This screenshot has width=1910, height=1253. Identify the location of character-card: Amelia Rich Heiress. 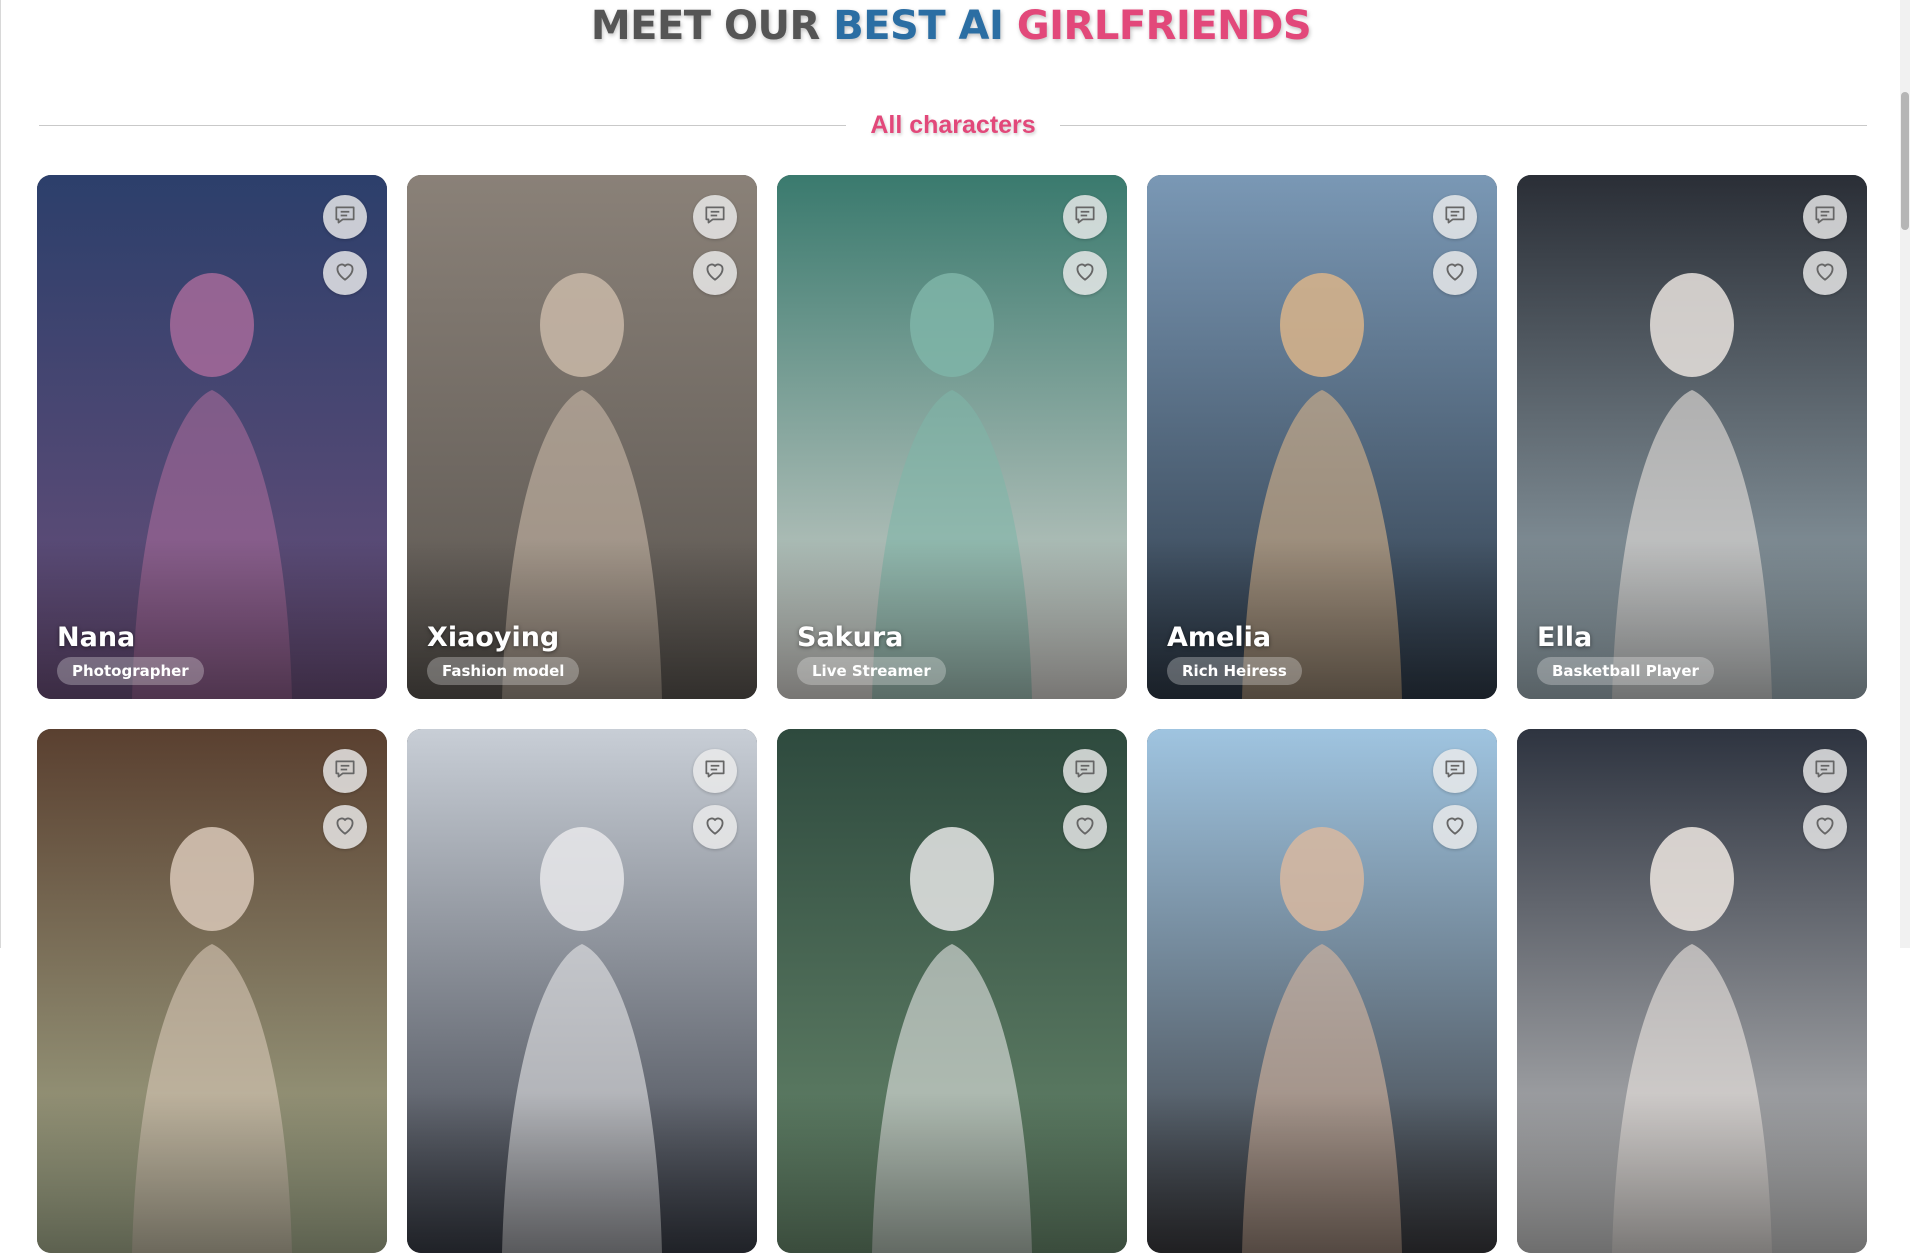
(1322, 437).